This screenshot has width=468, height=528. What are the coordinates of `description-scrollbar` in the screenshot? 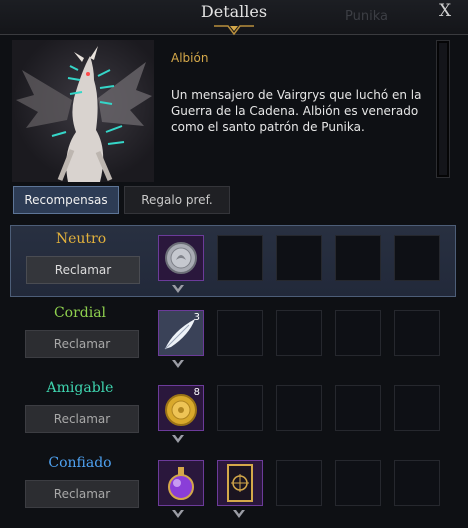 It's located at (443, 109).